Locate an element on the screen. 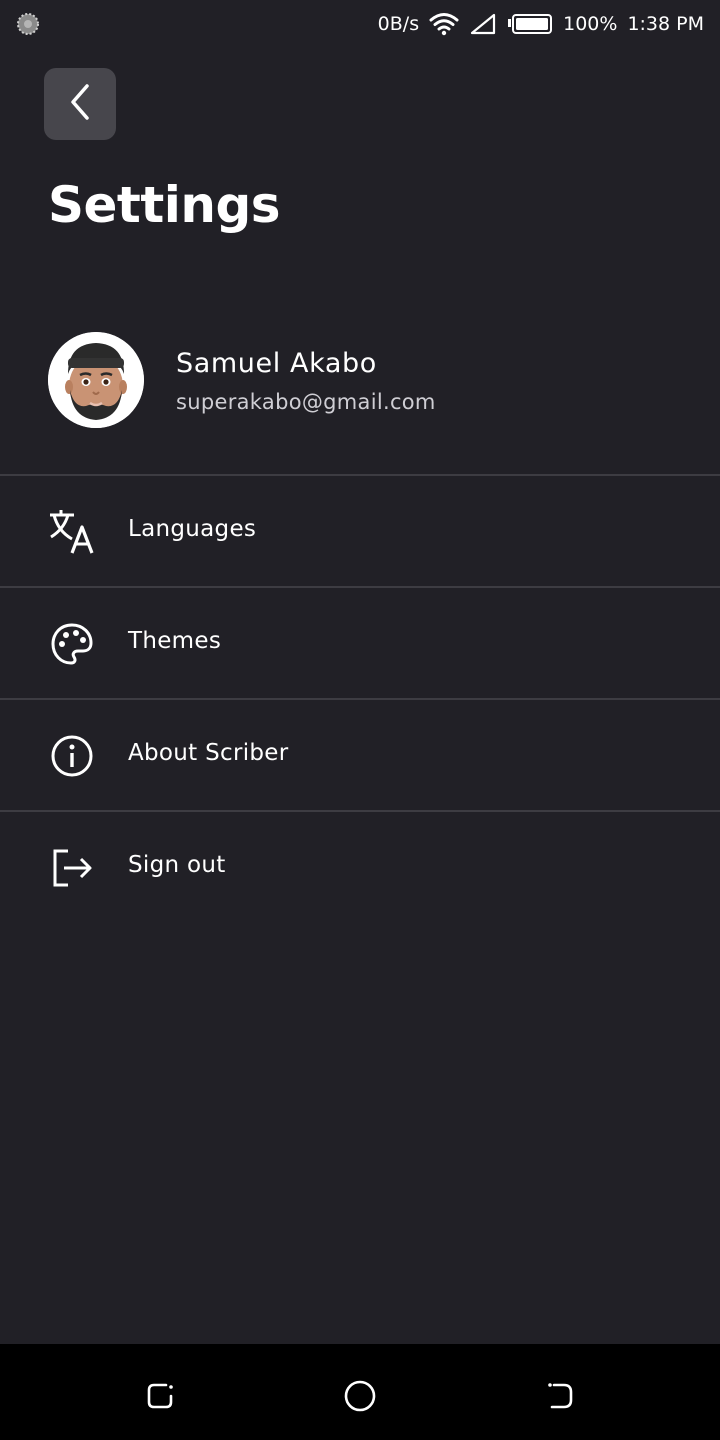 This screenshot has width=720, height=1440. navigation-bar is located at coordinates (360, 1392).